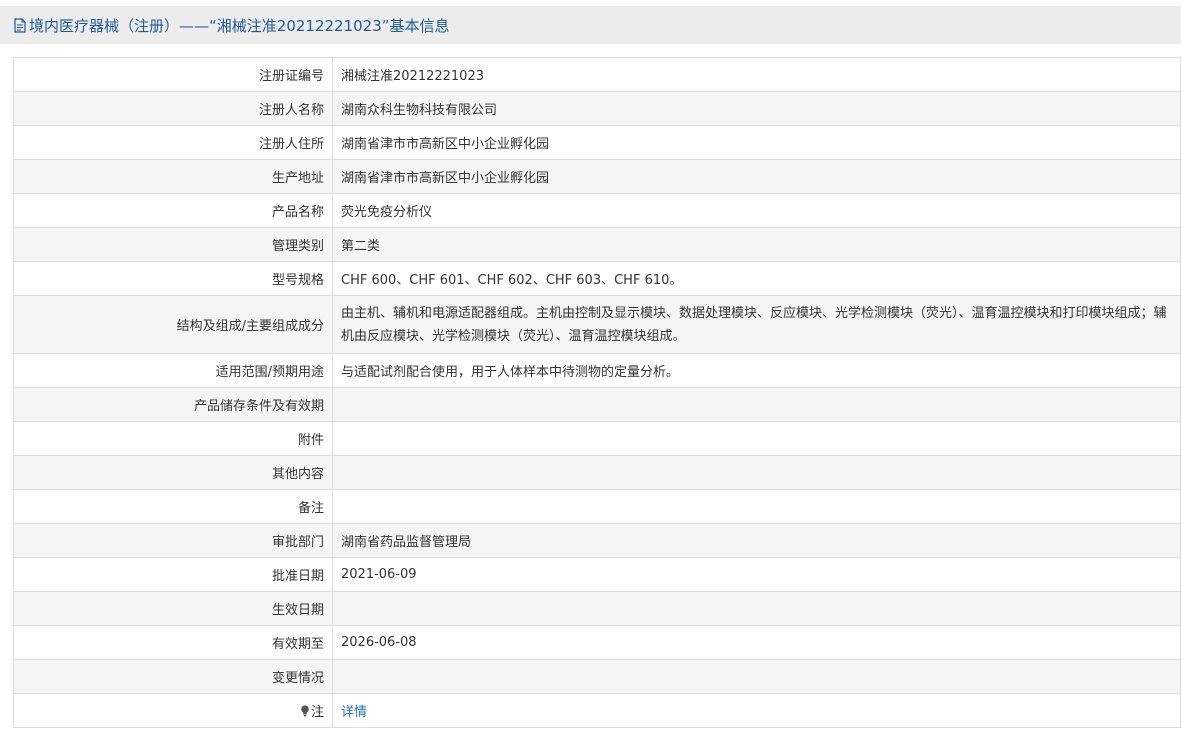 Image resolution: width=1181 pixels, height=729 pixels. What do you see at coordinates (379, 574) in the screenshot?
I see `approval-date: 2021-06-09` at bounding box center [379, 574].